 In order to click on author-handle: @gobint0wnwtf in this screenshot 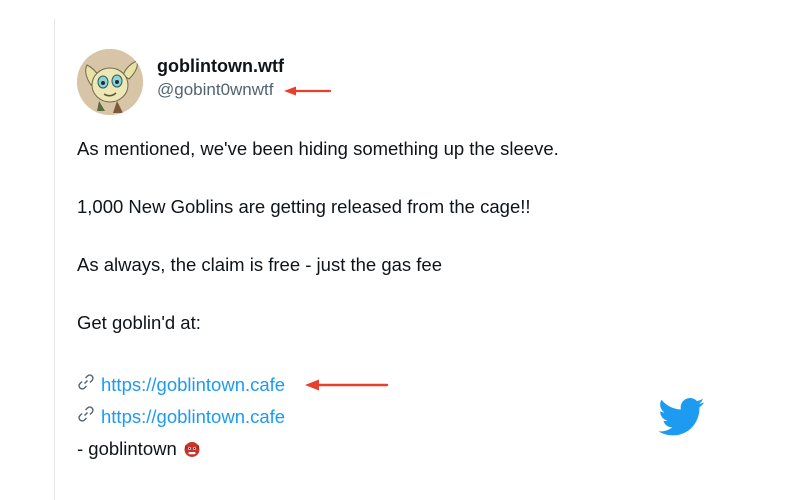, I will do `click(215, 90)`.